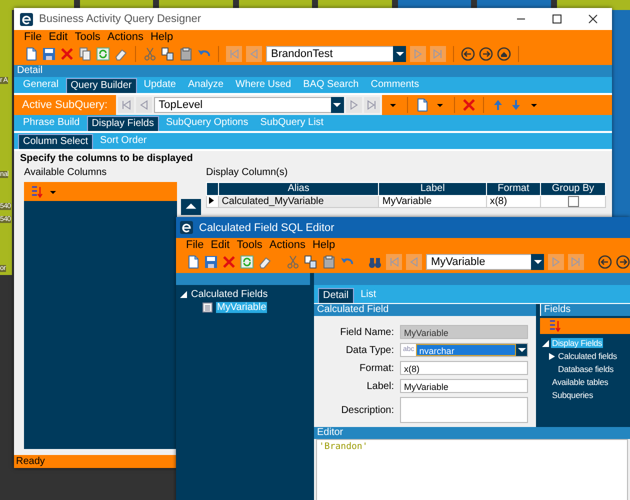  Describe the element at coordinates (585, 310) in the screenshot. I see `section-header: Fields` at that location.